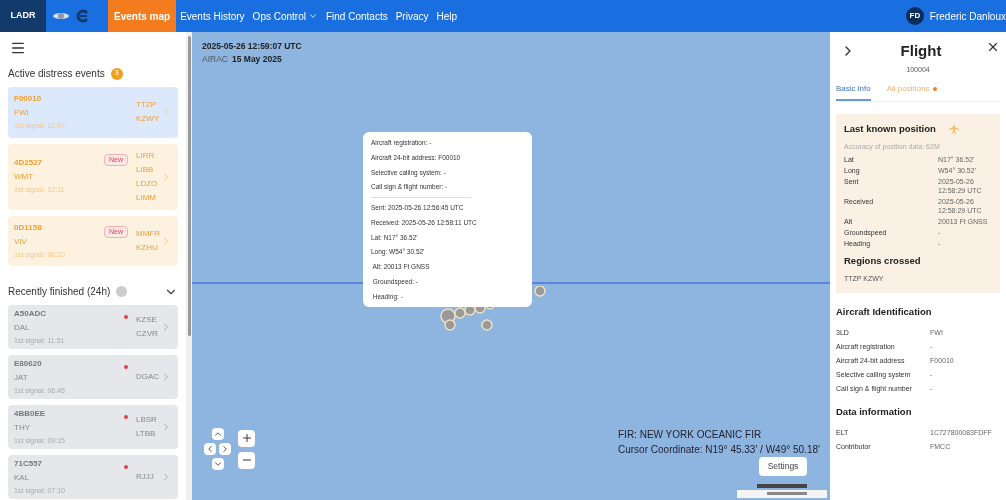 The width and height of the screenshot is (1006, 500). Describe the element at coordinates (257, 59) in the screenshot. I see `airac-date: 15 May 2025` at that location.